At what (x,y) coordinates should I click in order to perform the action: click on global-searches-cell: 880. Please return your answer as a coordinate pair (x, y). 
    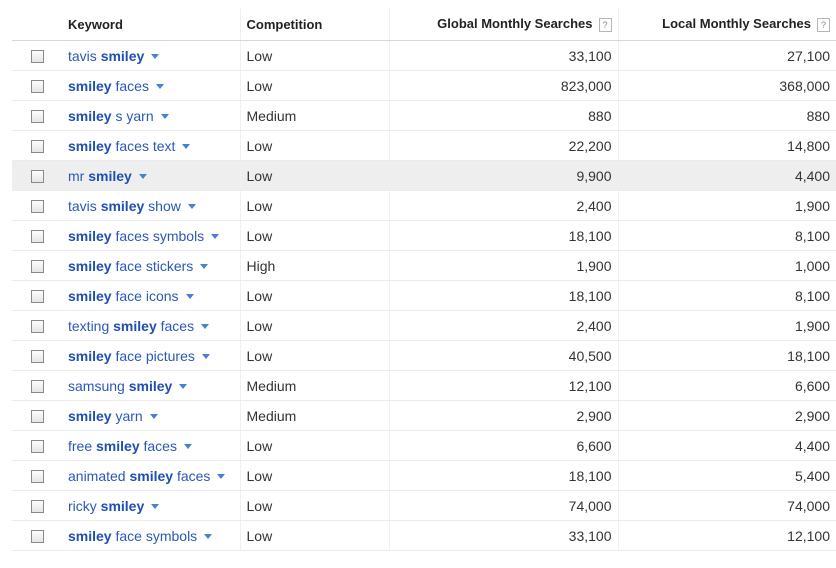
    Looking at the image, I should click on (503, 115).